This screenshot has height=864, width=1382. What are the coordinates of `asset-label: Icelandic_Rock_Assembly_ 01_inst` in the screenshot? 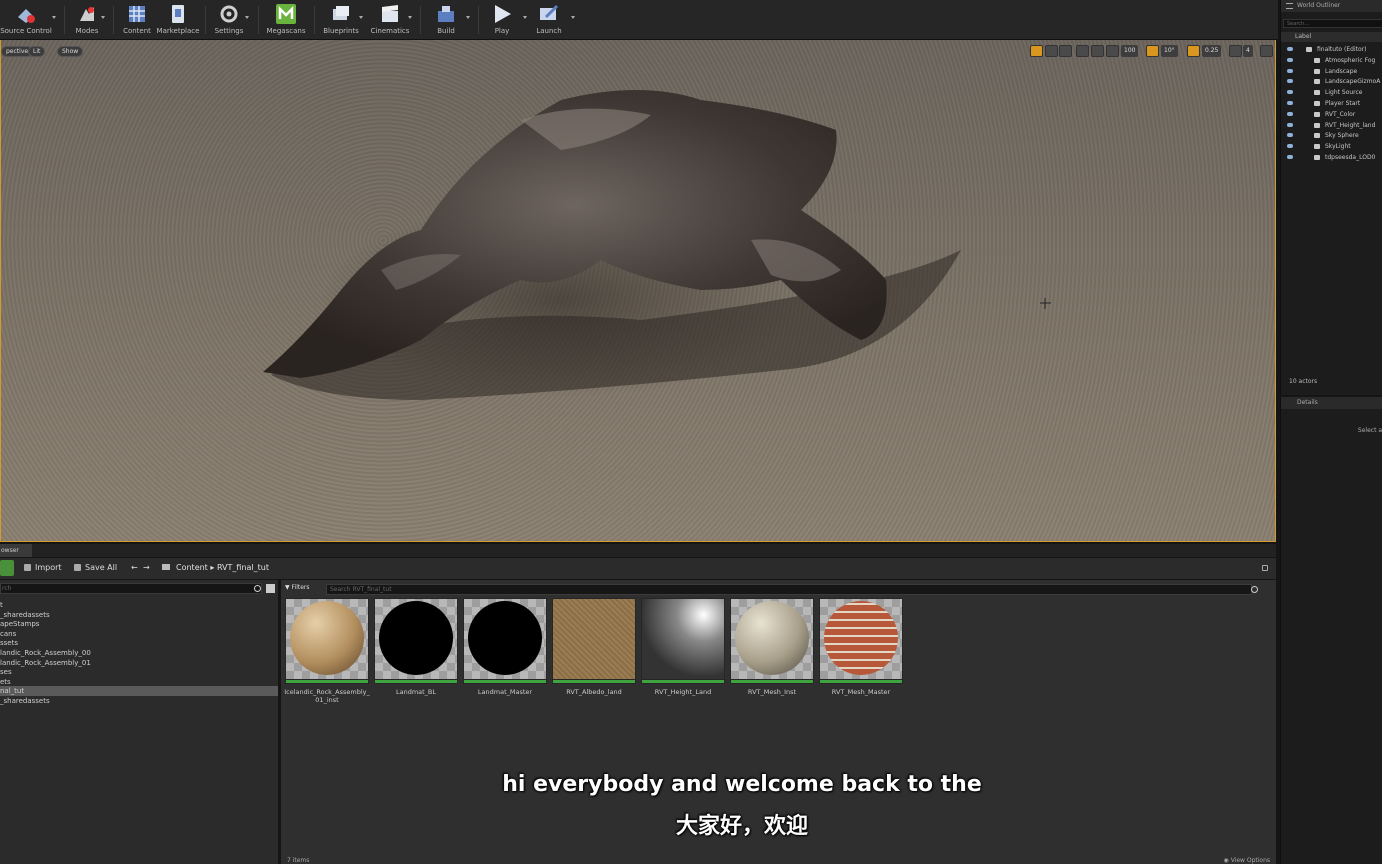 It's located at (327, 696).